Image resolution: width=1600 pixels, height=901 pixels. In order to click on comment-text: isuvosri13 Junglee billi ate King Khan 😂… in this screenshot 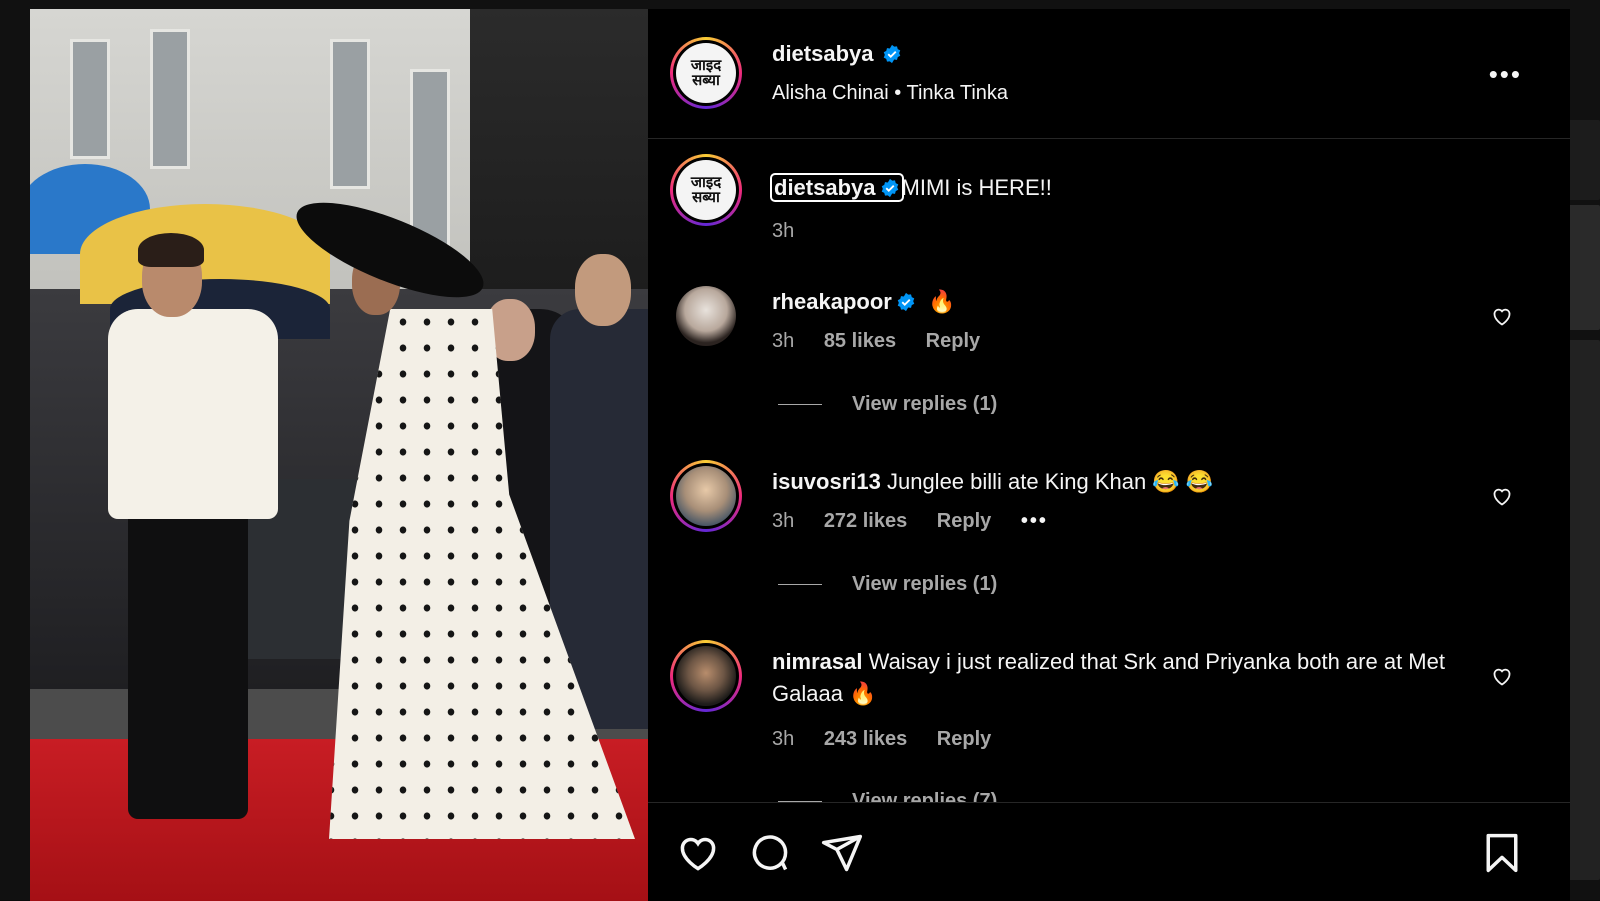, I will do `click(1122, 482)`.